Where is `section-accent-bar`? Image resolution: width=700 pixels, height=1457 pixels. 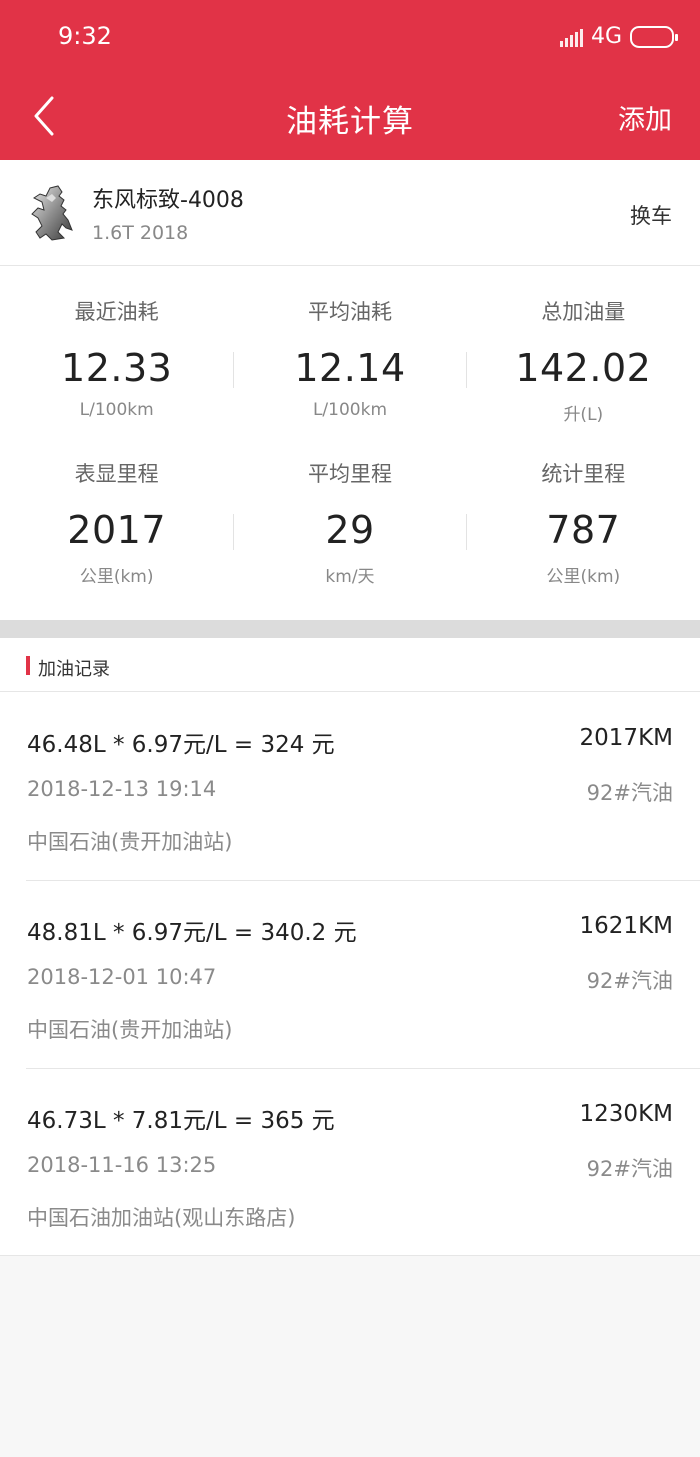 section-accent-bar is located at coordinates (28, 665).